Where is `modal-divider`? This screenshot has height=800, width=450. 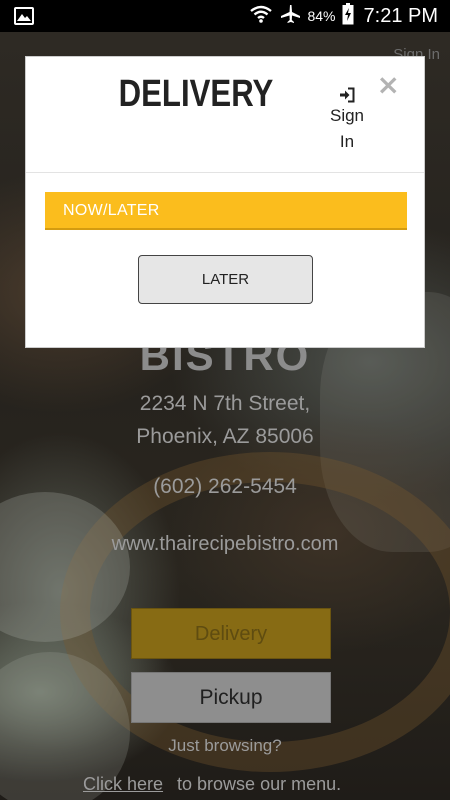 modal-divider is located at coordinates (225, 172).